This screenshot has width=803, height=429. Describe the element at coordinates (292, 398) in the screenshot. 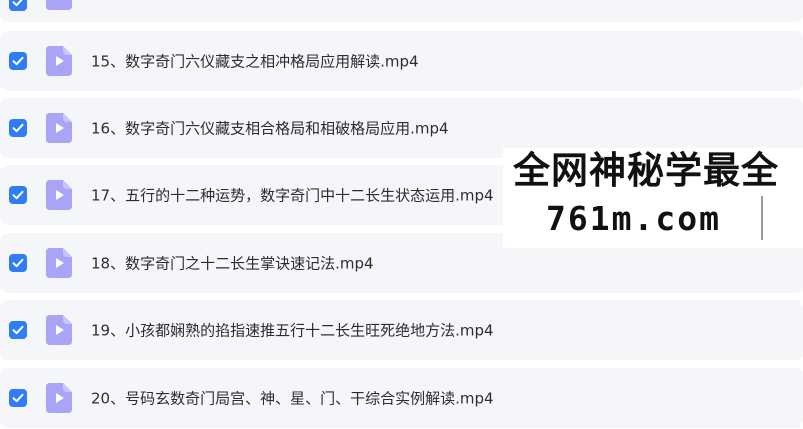

I see `file-name: 20、号码玄数奇门局宫、神、星、门、干综合实例解读.mp4` at that location.